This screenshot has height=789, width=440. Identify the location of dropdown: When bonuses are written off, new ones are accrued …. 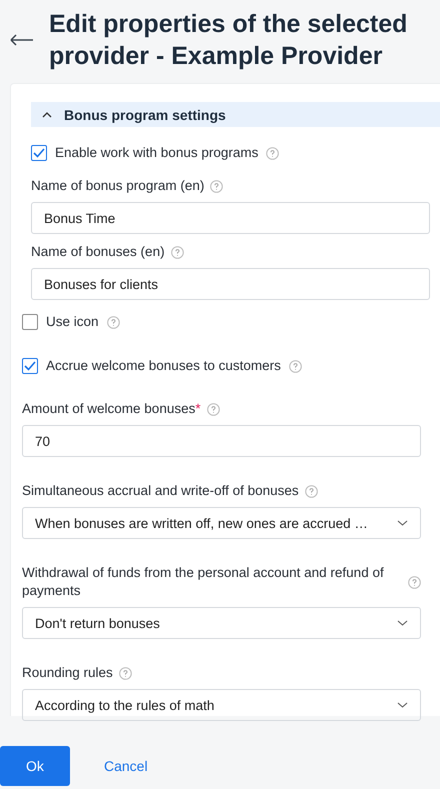
(221, 523).